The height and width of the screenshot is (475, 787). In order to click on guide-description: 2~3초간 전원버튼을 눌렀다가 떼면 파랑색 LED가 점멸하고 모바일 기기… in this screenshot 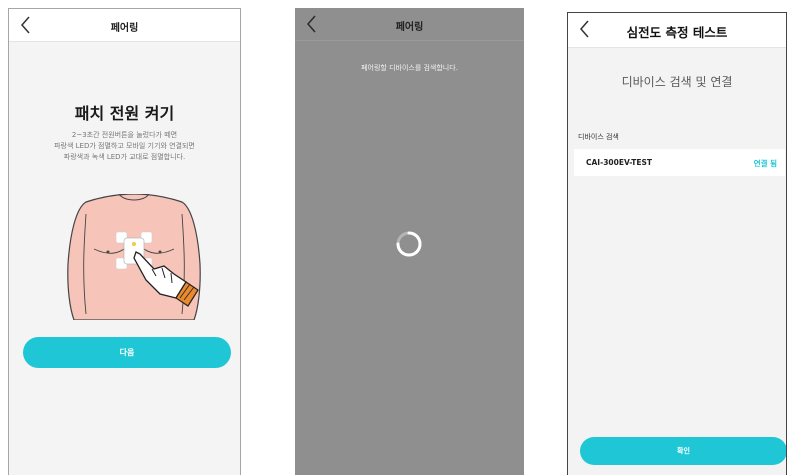, I will do `click(124, 146)`.